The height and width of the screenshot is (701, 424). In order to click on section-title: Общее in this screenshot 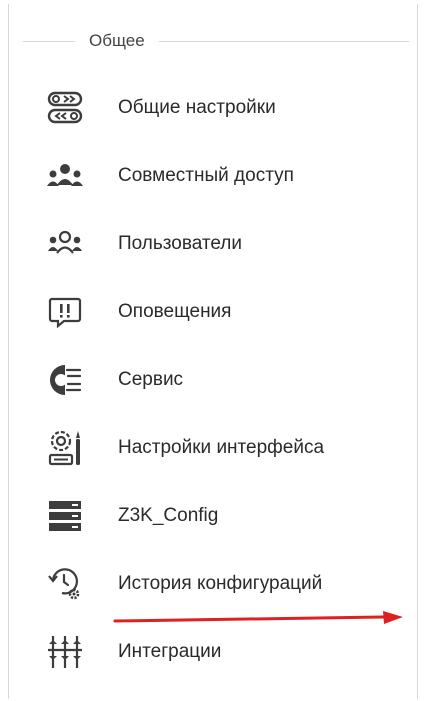, I will do `click(117, 40)`.